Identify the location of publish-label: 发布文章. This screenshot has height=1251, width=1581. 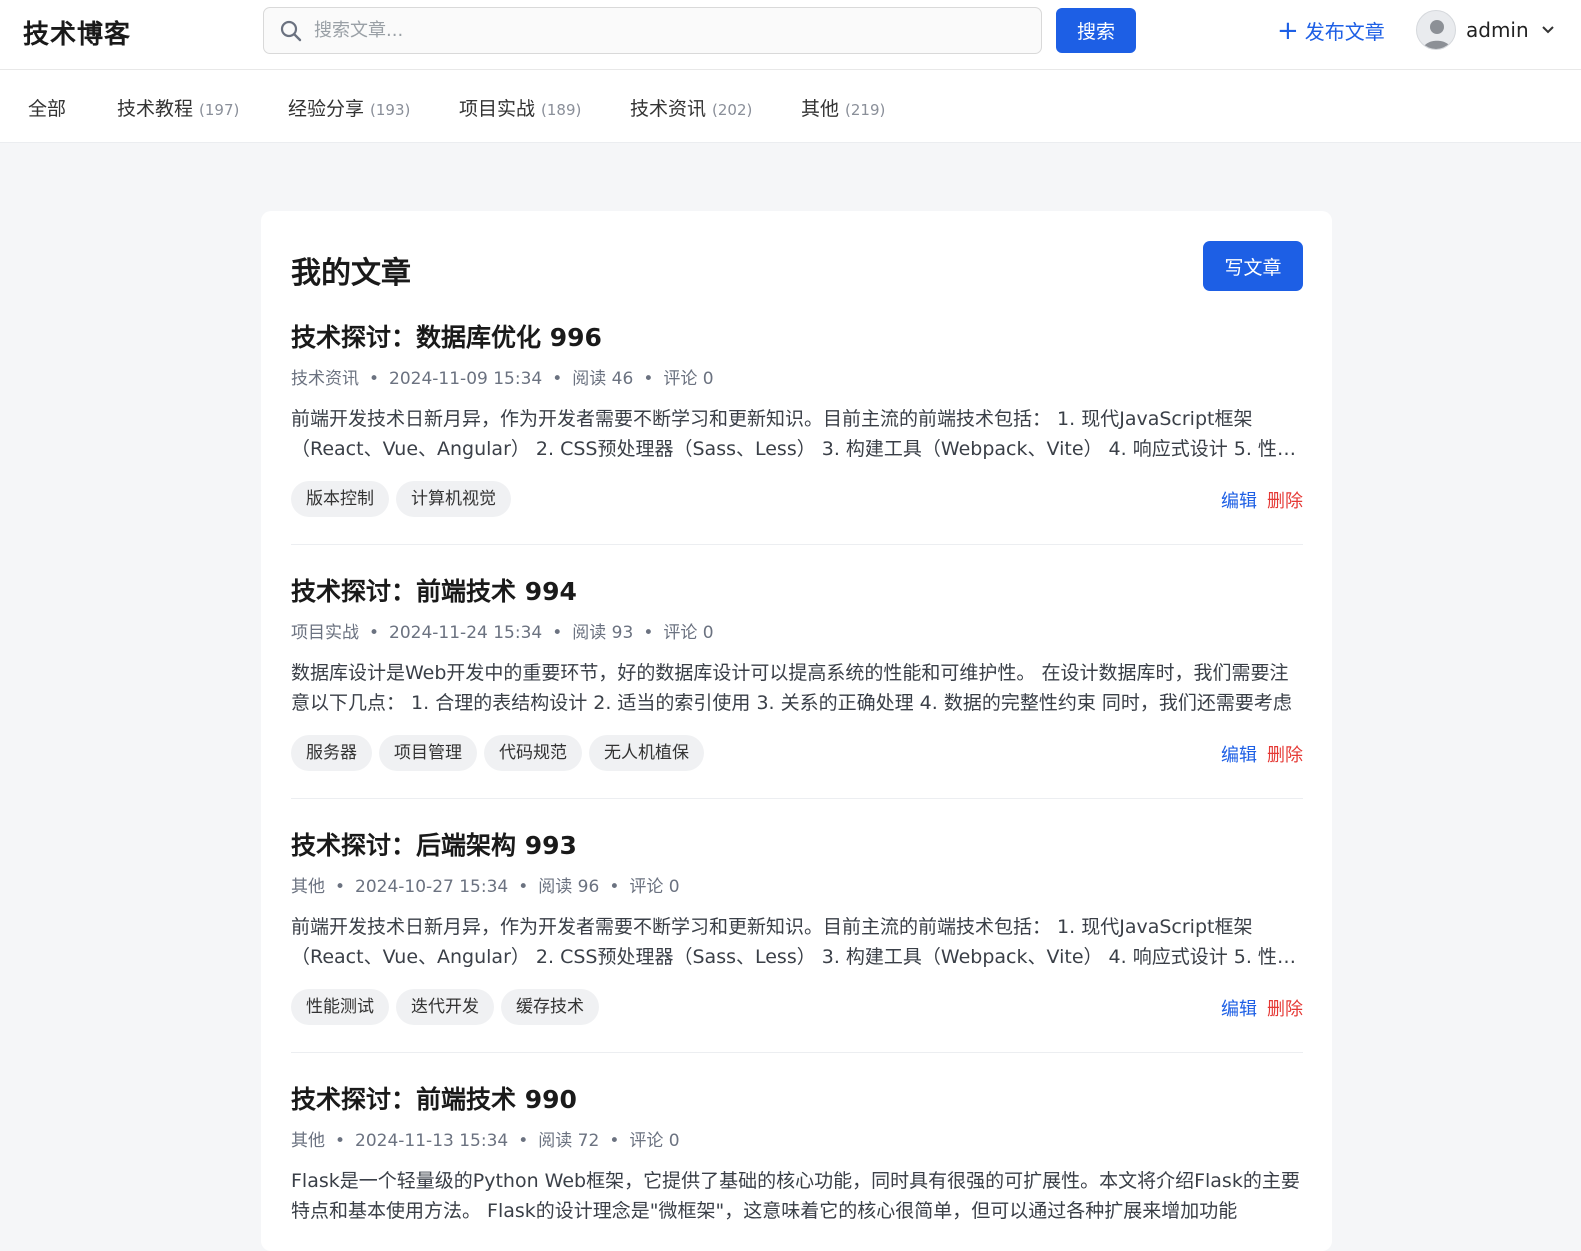
(1344, 32).